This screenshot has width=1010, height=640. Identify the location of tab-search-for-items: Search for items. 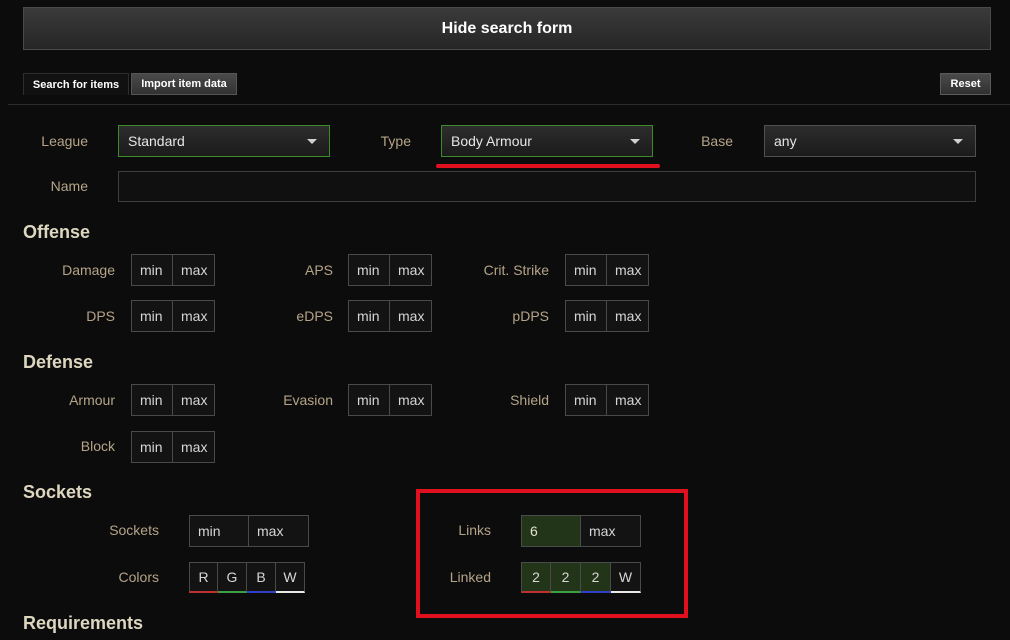
(76, 84).